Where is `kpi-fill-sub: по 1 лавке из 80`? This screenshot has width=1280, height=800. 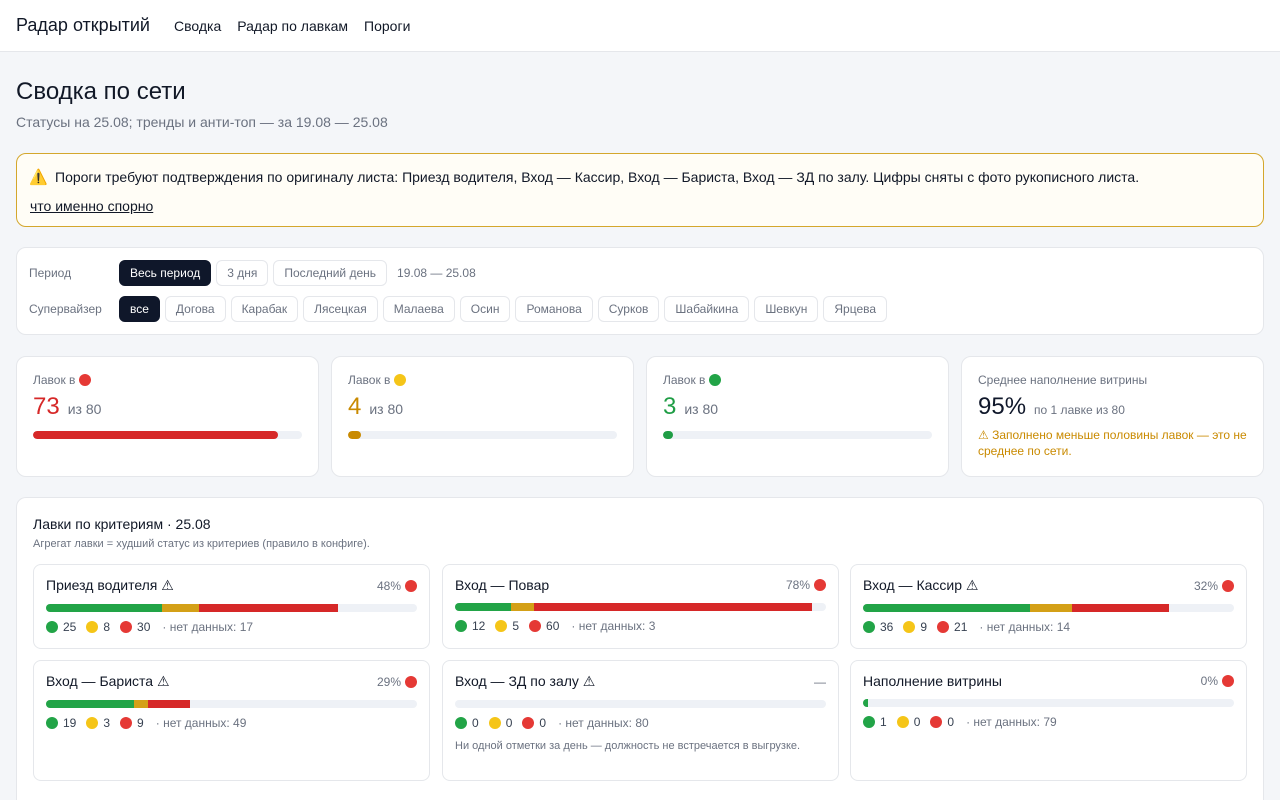
kpi-fill-sub: по 1 лавке из 80 is located at coordinates (1079, 410).